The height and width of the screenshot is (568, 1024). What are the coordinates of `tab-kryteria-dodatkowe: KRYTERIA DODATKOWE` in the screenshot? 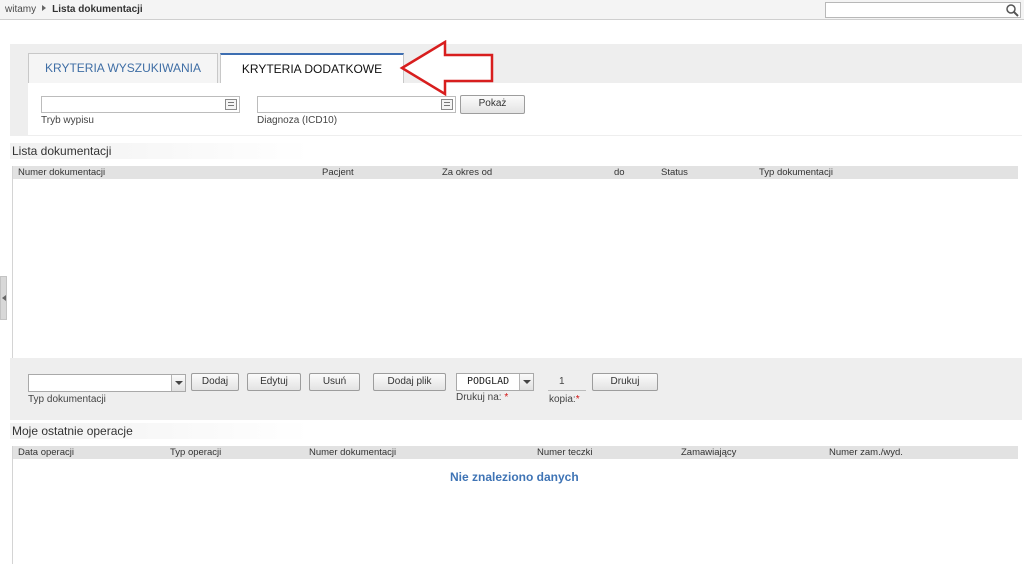 It's located at (312, 68).